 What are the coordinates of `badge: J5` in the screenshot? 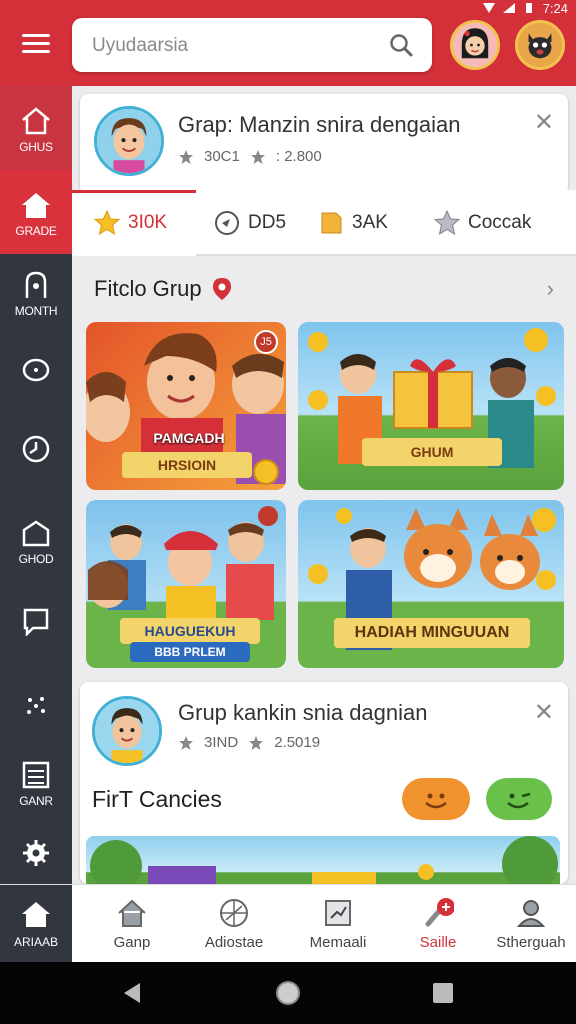 It's located at (266, 342).